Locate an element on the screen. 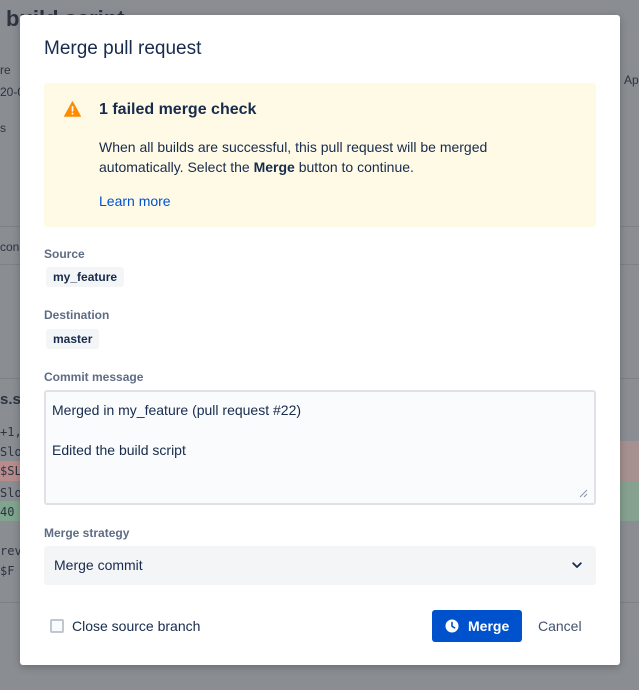 This screenshot has height=690, width=639. warning-icon is located at coordinates (72, 109).